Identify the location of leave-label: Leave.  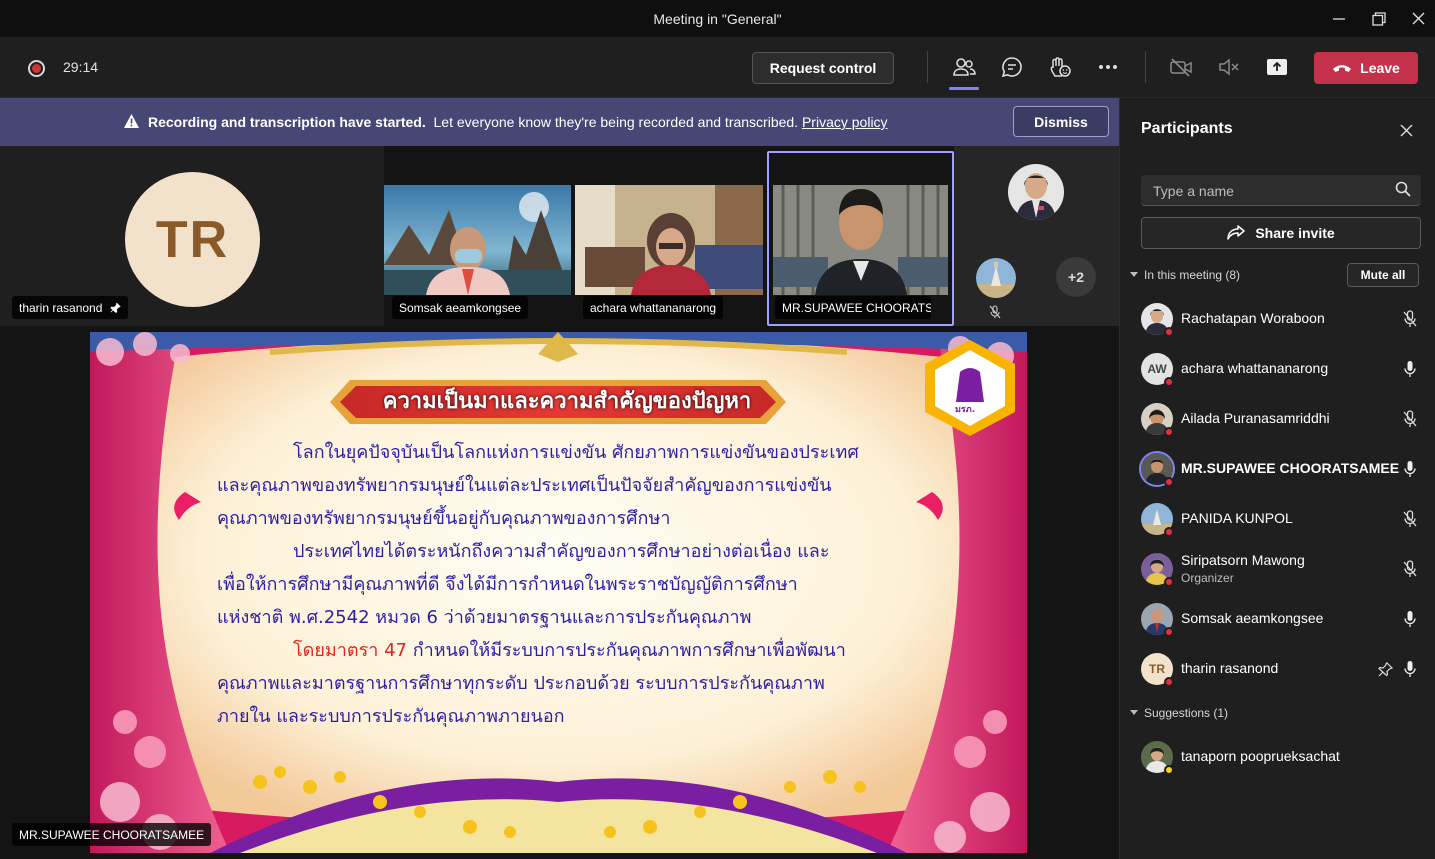
(1380, 68).